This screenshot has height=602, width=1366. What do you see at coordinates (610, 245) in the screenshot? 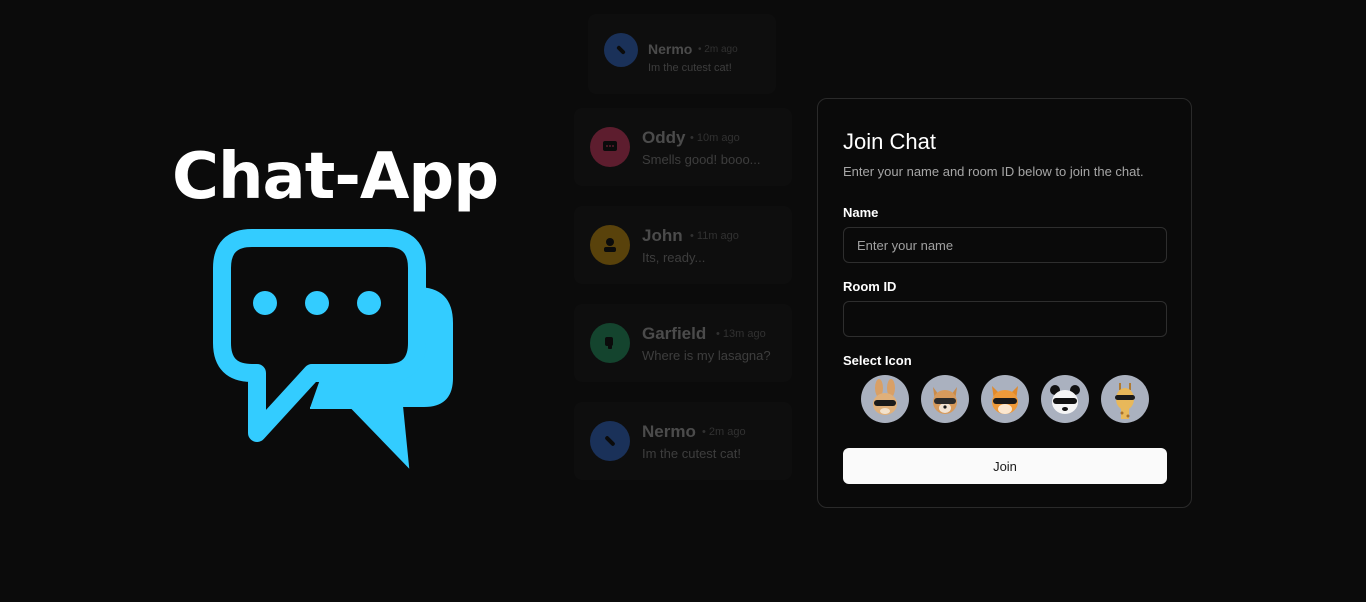
I see `user-icon` at bounding box center [610, 245].